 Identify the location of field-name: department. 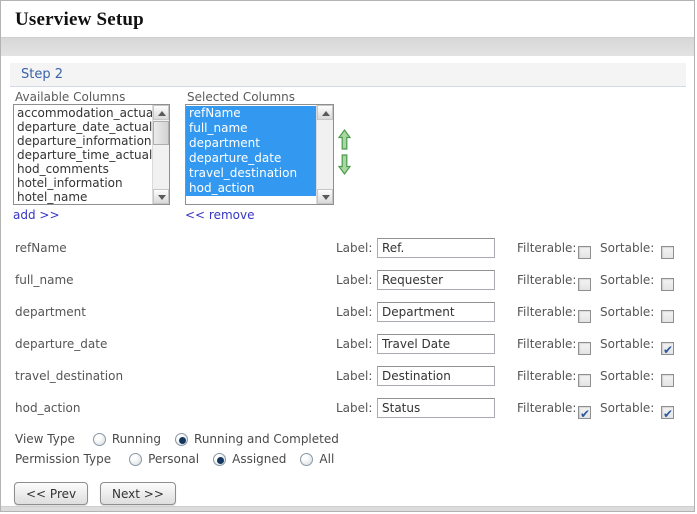
(50, 312).